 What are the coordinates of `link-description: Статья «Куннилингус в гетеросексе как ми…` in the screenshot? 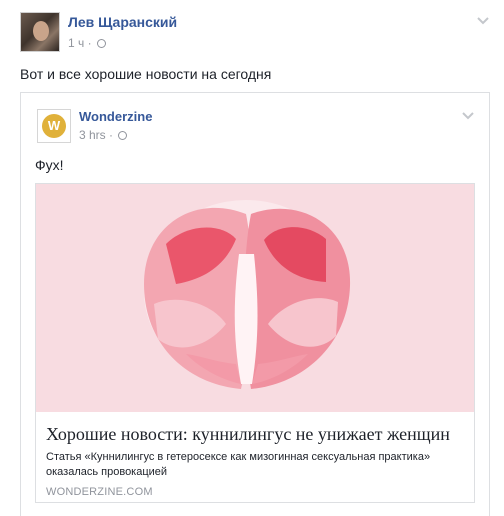 It's located at (238, 464).